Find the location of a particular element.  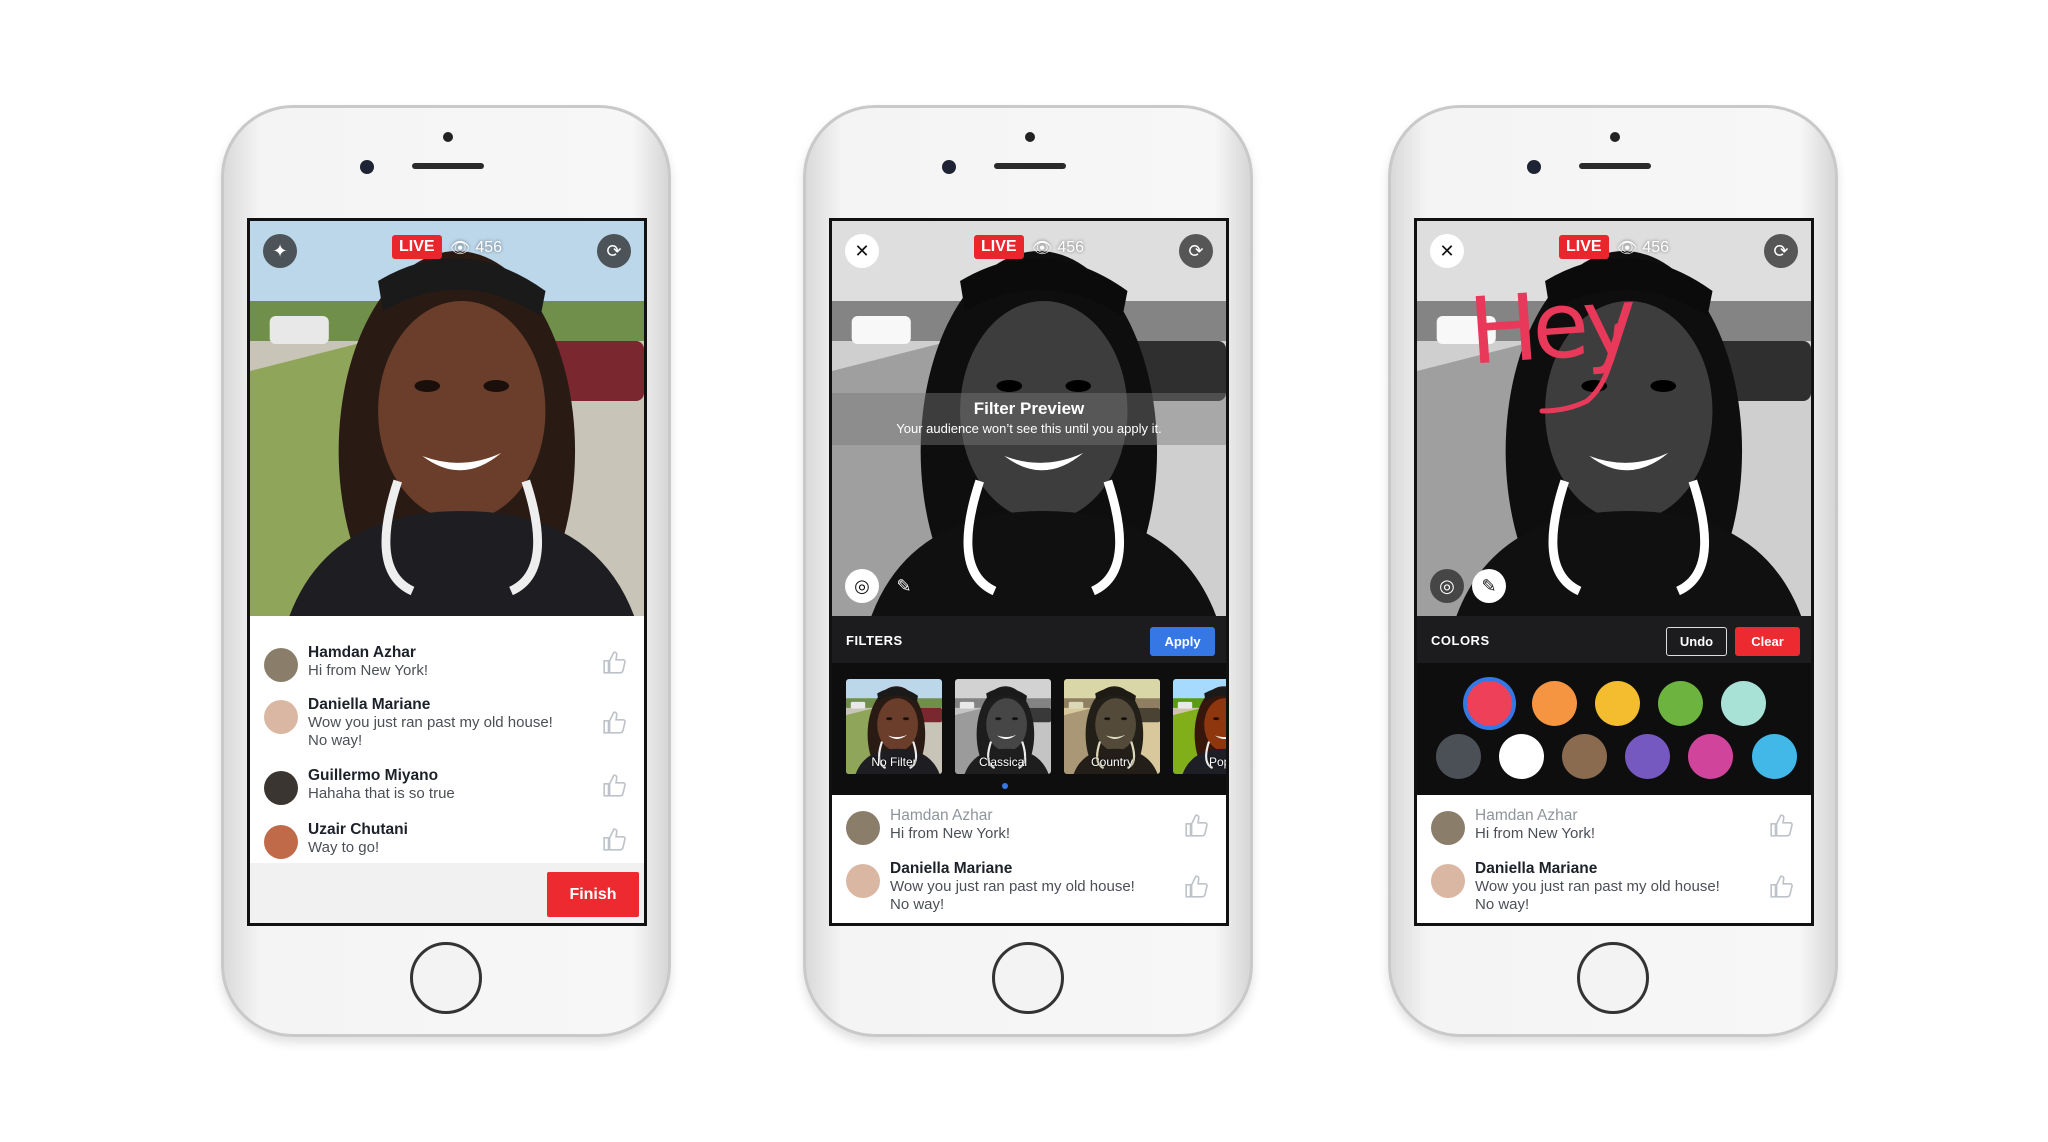

colors-header: COLORS Undo Clear is located at coordinates (1614, 639).